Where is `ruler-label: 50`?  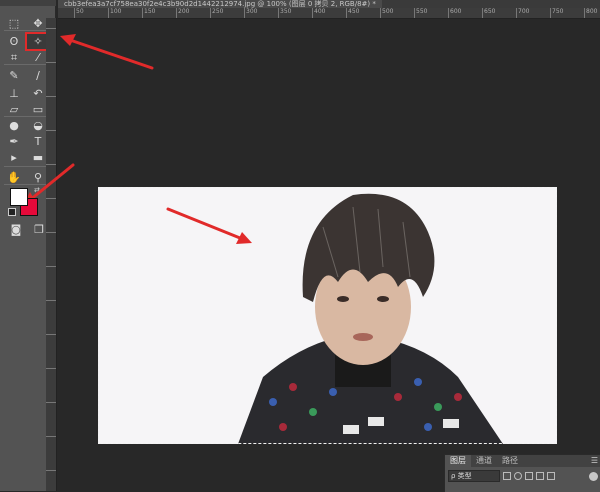
ruler-label: 50 is located at coordinates (80, 11).